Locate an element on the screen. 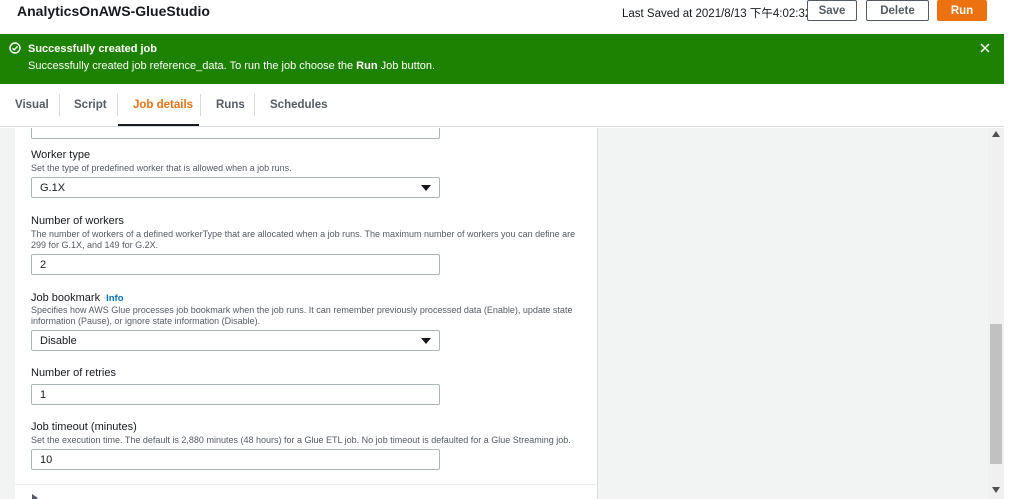 This screenshot has width=1024, height=499. worker-type-value: G.1X is located at coordinates (53, 187).